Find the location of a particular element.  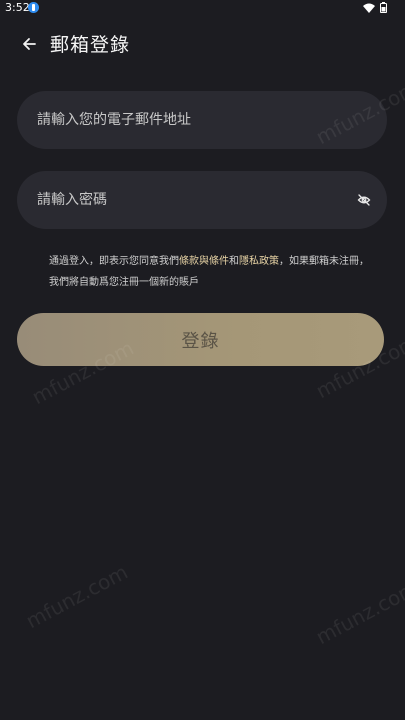

status-bar: 3:52 is located at coordinates (202, 8).